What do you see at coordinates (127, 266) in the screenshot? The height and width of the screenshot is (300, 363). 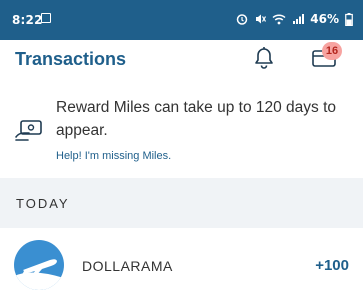 I see `merchant-name: DOLLARAMA` at bounding box center [127, 266].